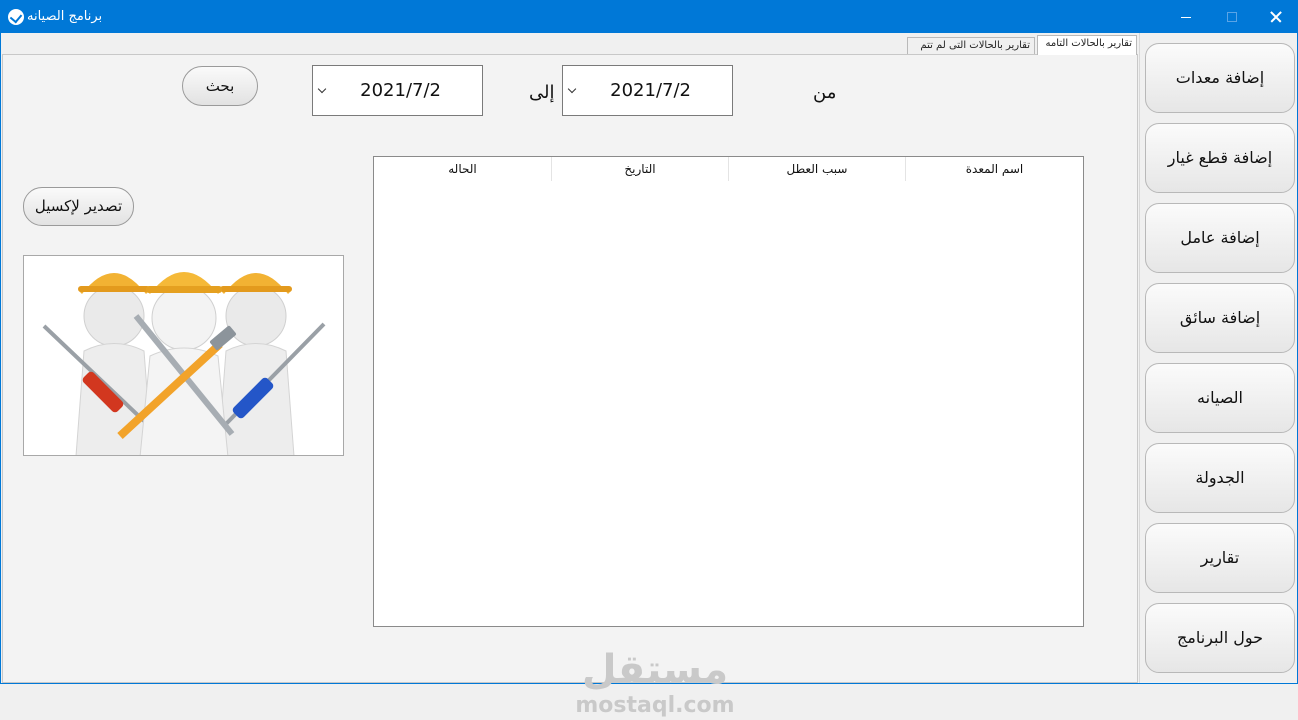 This screenshot has height=720, width=1298. I want to click on about-button: حول البرنامج, so click(1220, 638).